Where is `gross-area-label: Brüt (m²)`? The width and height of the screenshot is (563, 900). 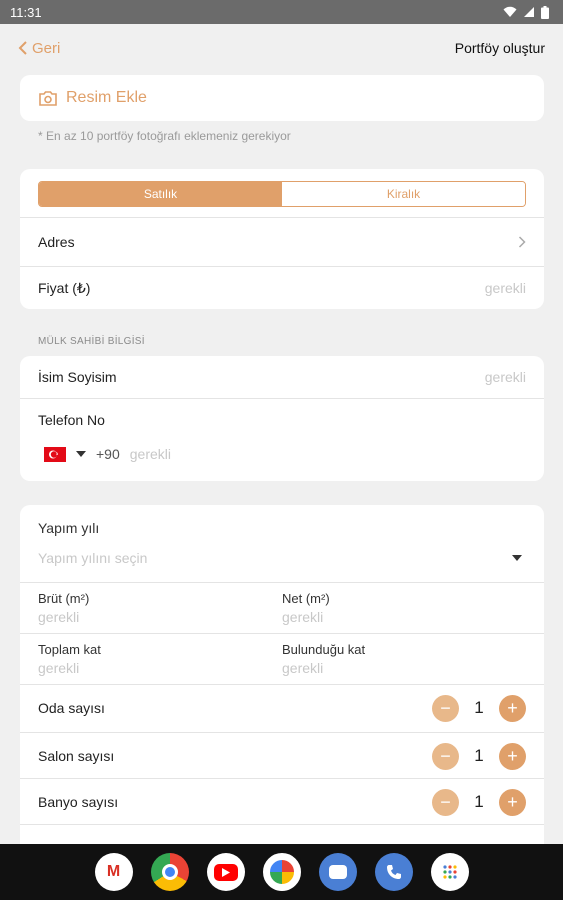
gross-area-label: Brüt (m²) is located at coordinates (64, 598).